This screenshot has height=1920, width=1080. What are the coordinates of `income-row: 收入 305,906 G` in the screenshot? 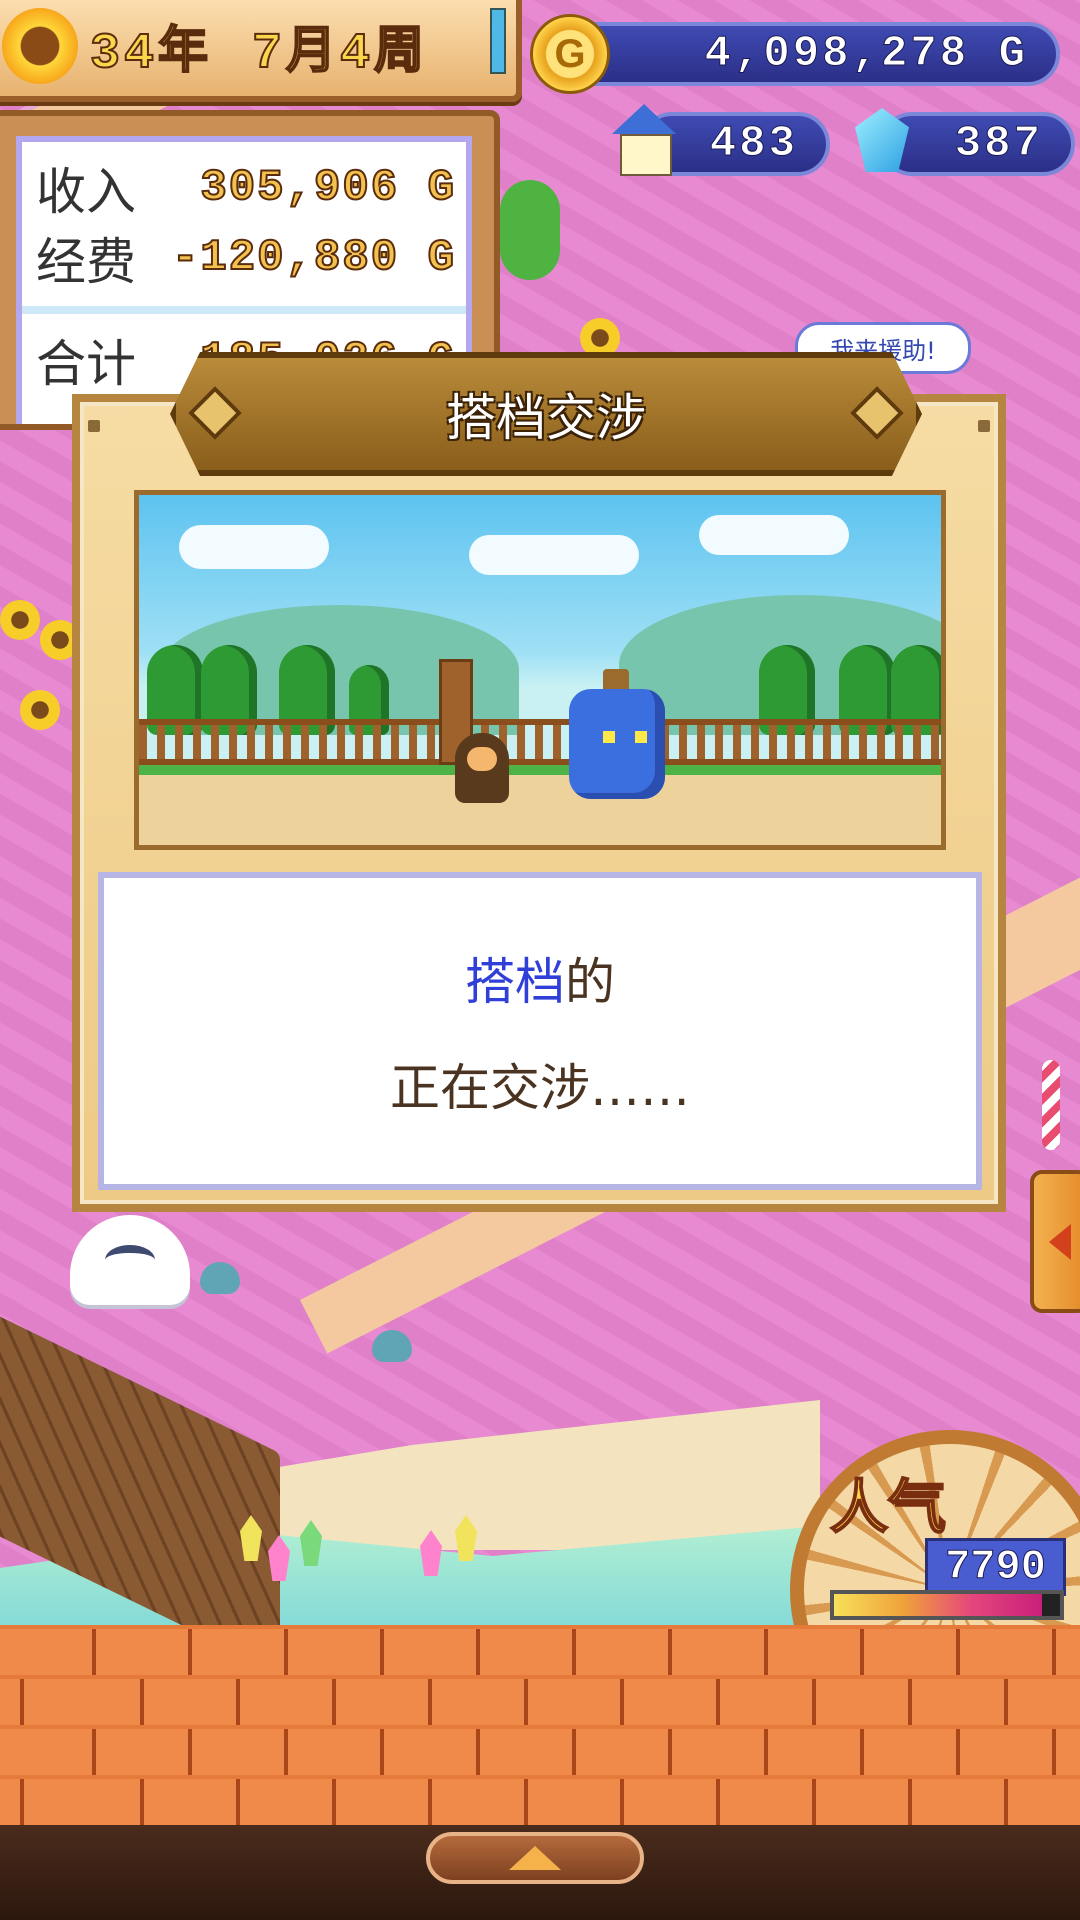 It's located at (246, 188).